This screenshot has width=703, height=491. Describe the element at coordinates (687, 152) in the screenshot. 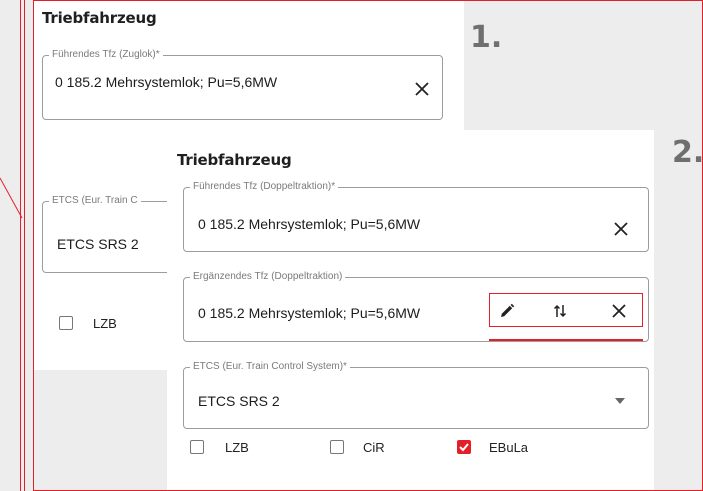

I see `step-number-2: 2.` at that location.